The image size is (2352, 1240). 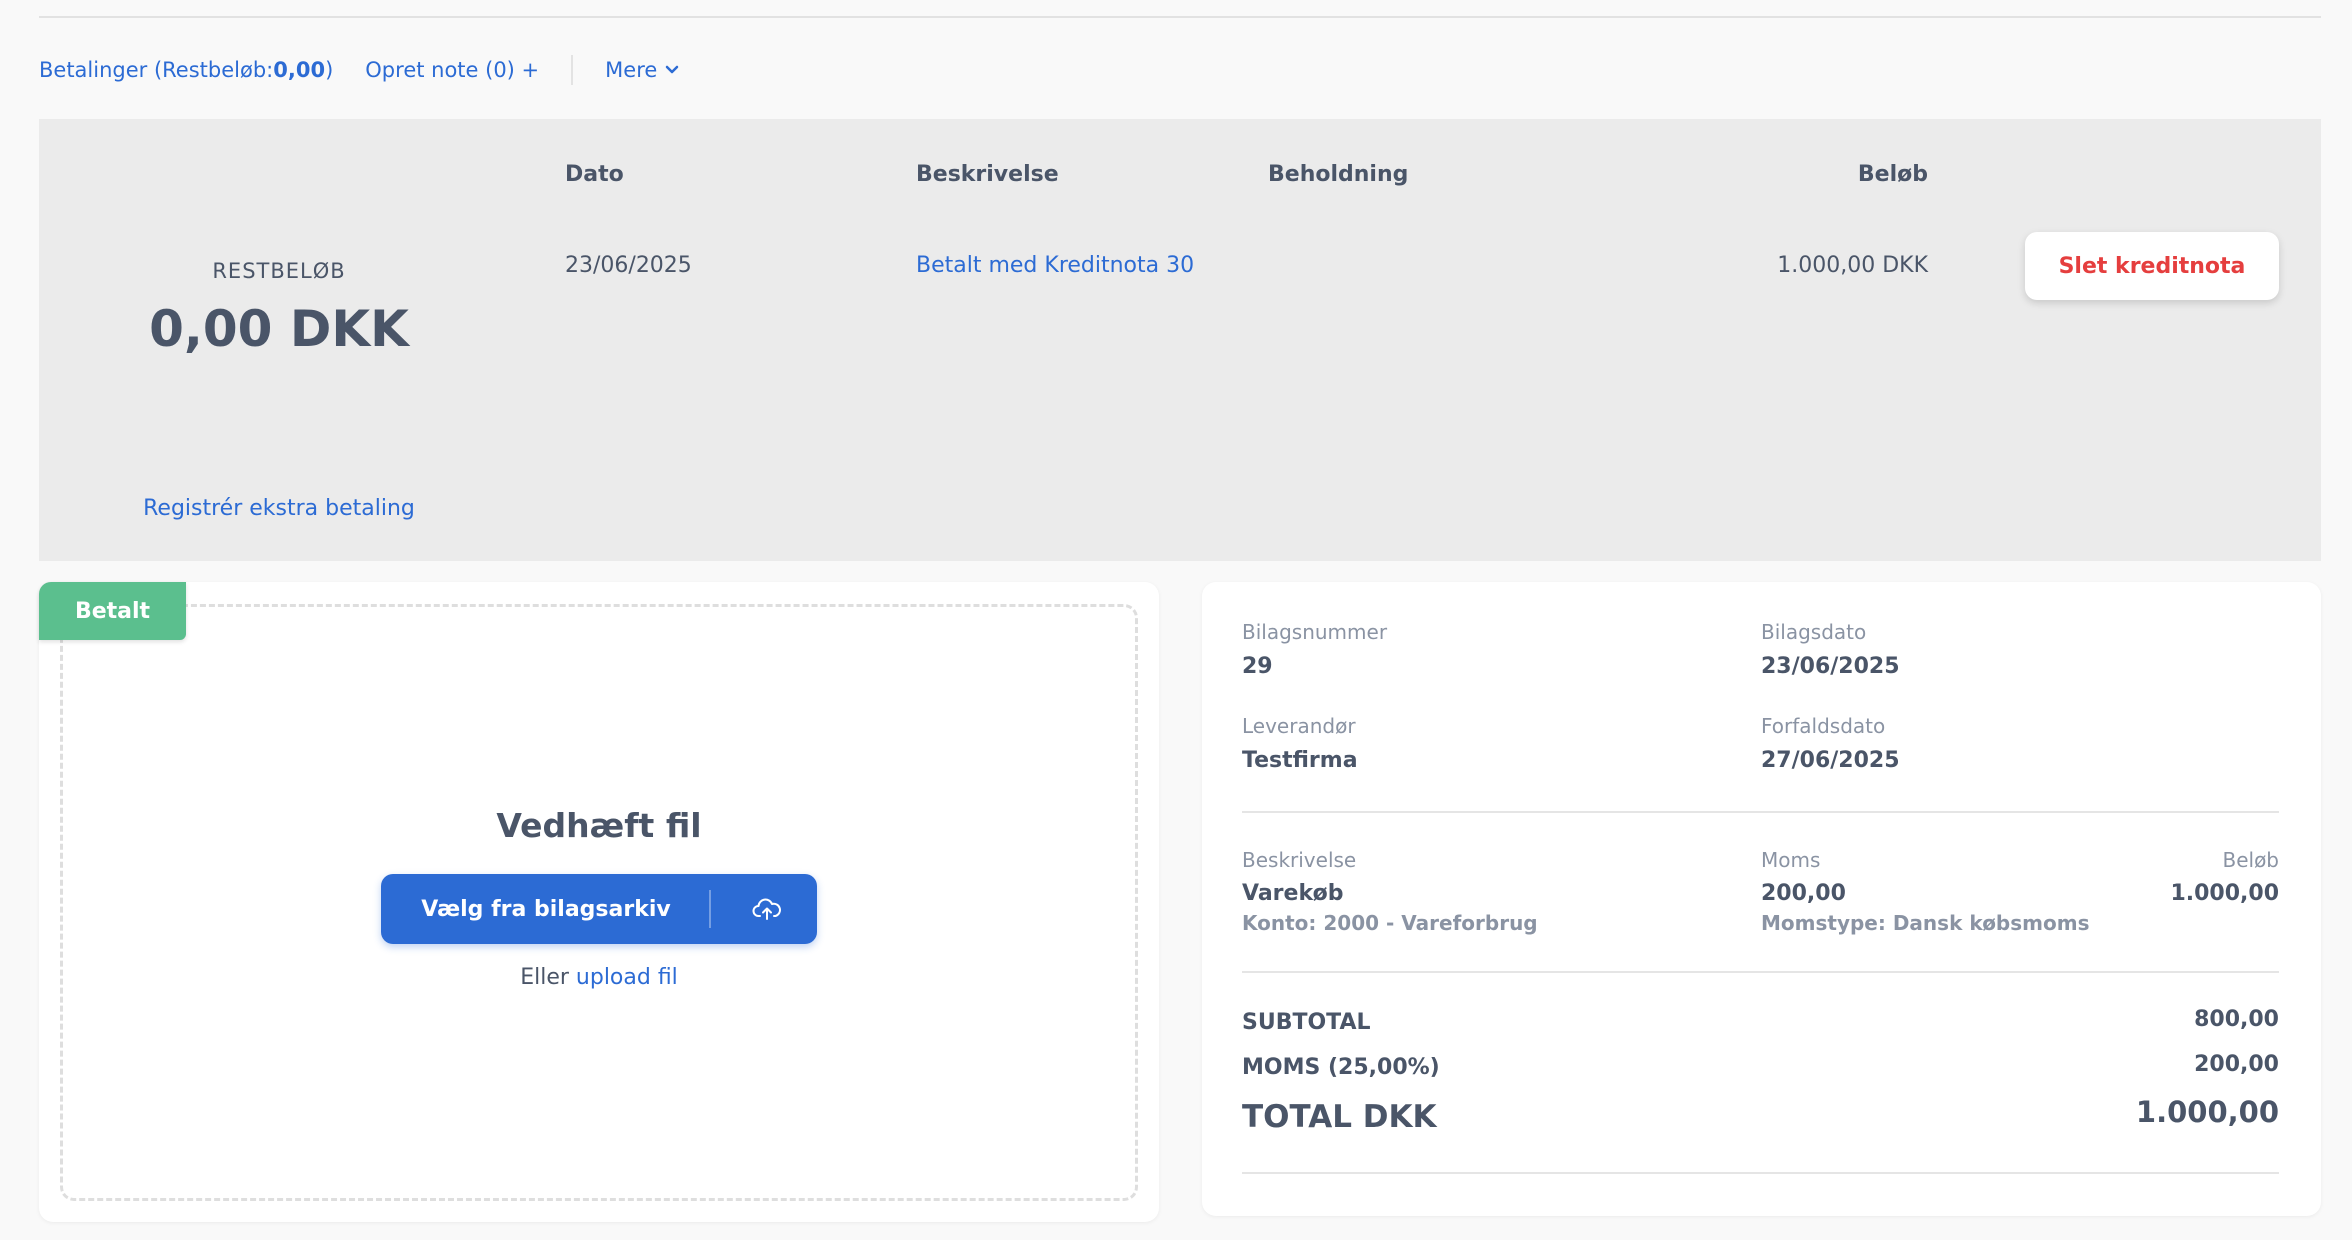 What do you see at coordinates (1803, 893) in the screenshot?
I see `line-vat: 200,00` at bounding box center [1803, 893].